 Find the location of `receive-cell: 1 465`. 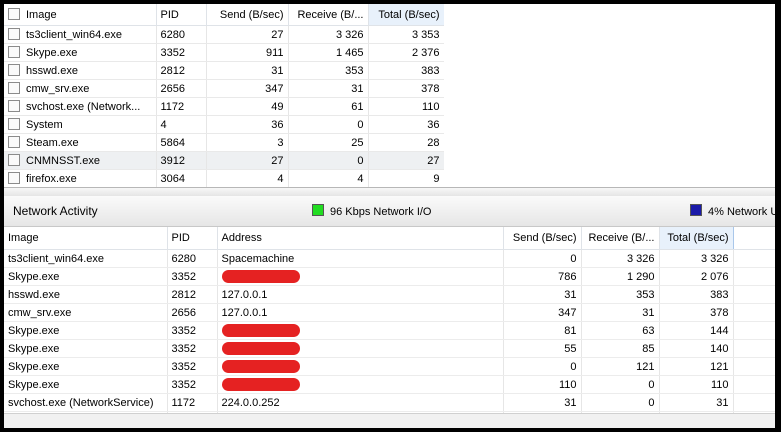

receive-cell: 1 465 is located at coordinates (328, 52).